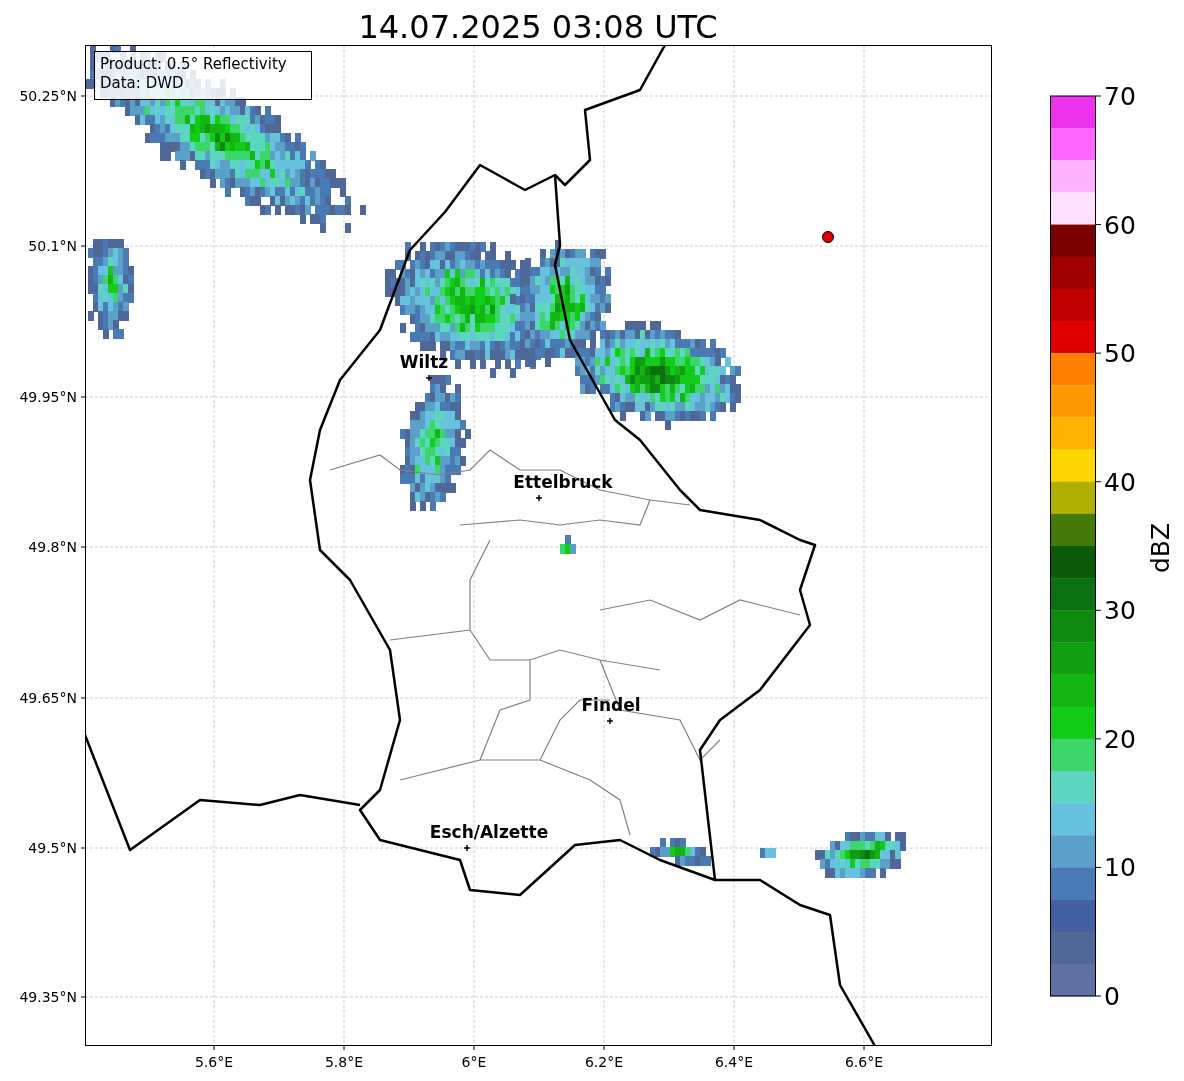  What do you see at coordinates (734, 1062) in the screenshot?
I see `axis-tick-label: 6.4°E` at bounding box center [734, 1062].